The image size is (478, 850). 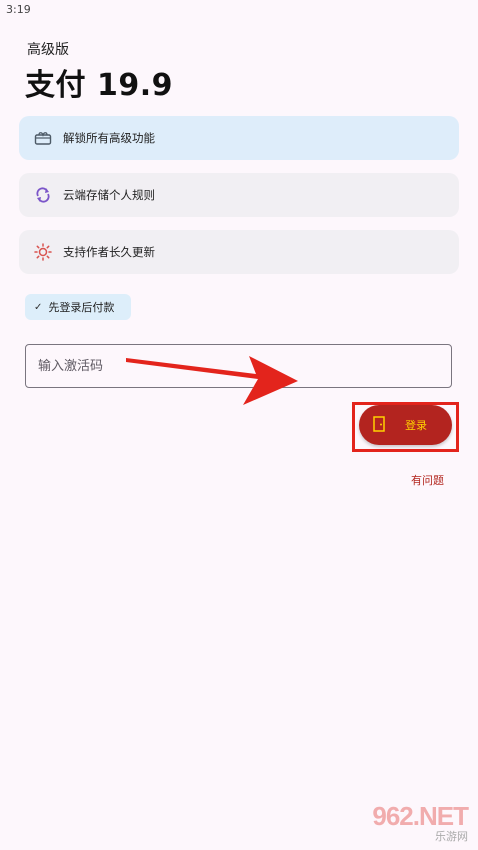 I want to click on login-button-label: 登录, so click(x=416, y=425).